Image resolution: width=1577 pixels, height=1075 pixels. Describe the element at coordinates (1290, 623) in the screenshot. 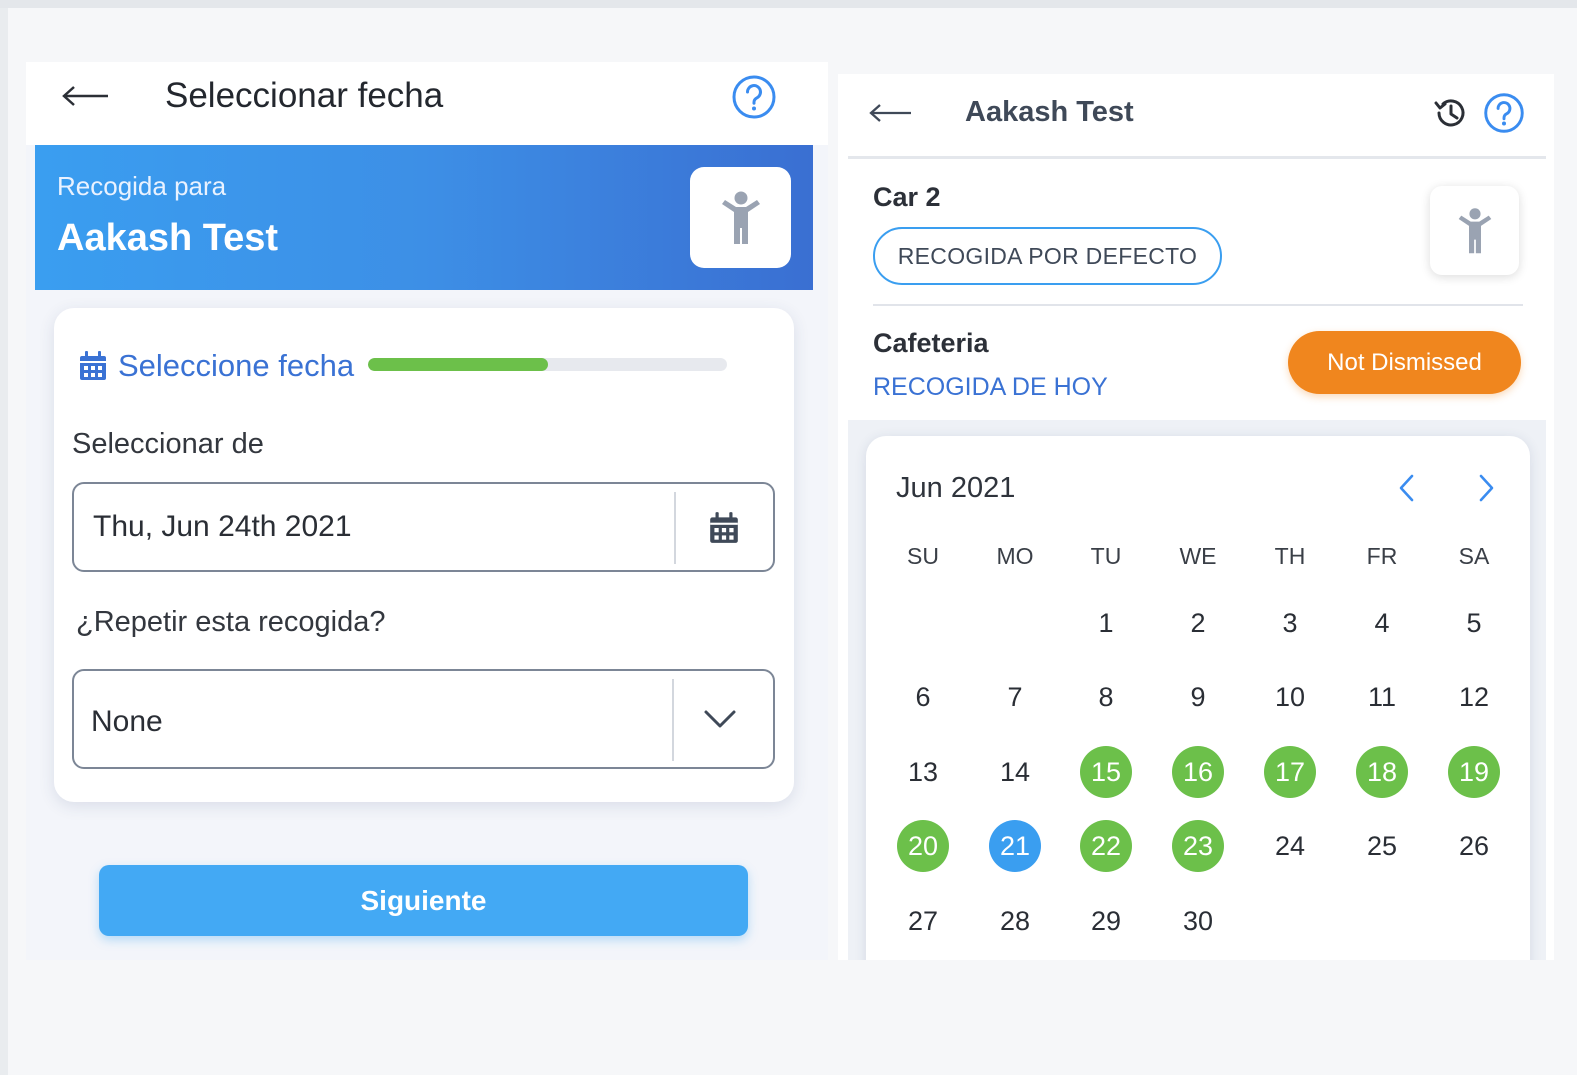

I see `calendar-day: 3` at that location.